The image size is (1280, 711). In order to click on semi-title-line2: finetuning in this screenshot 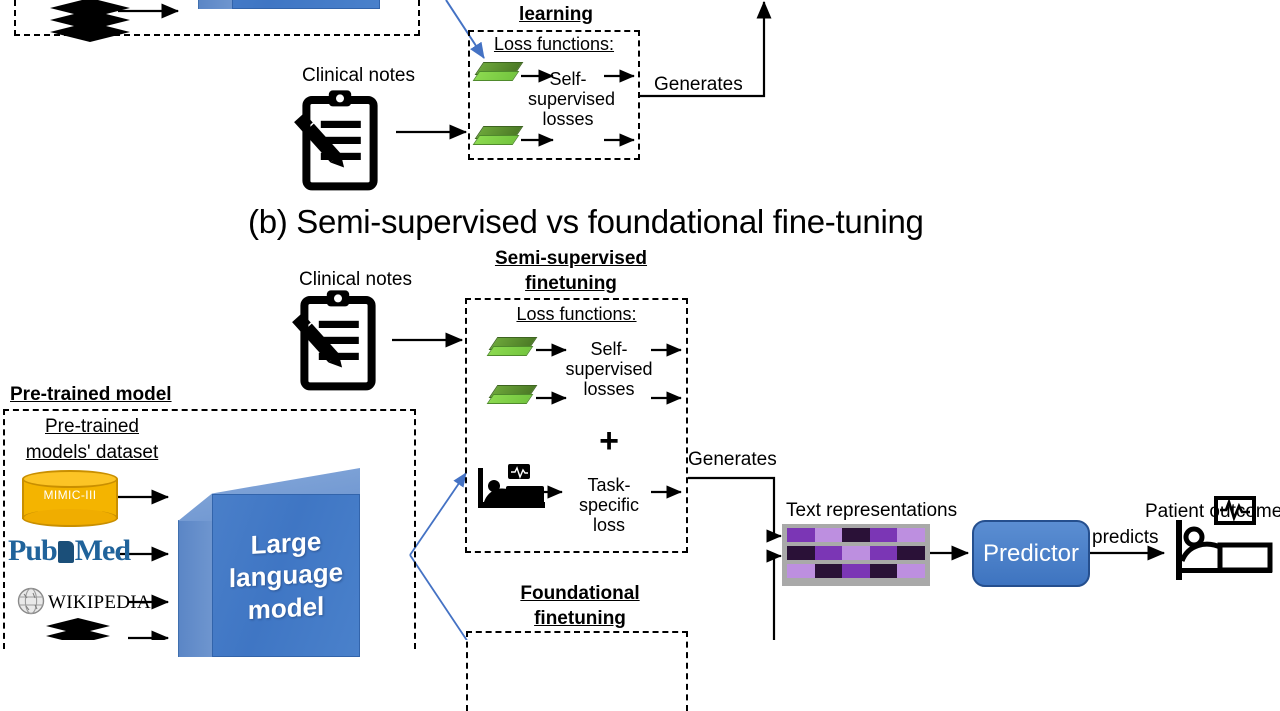, I will do `click(571, 284)`.